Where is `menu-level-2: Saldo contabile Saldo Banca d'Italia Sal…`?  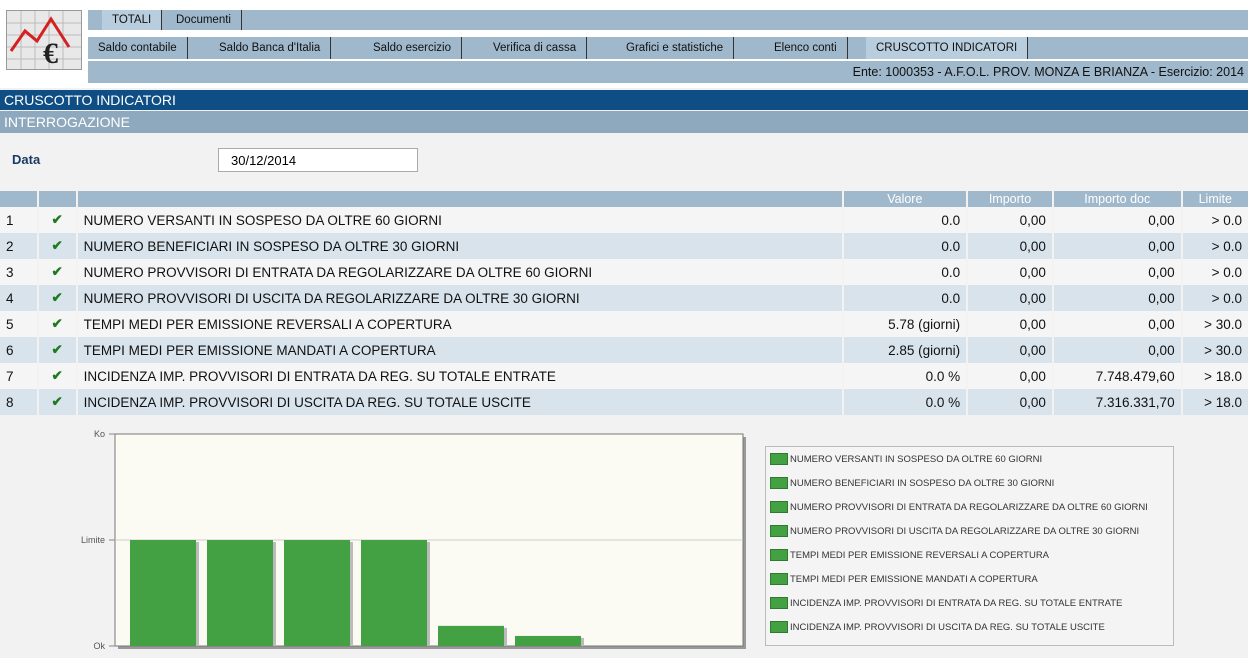 menu-level-2: Saldo contabile Saldo Banca d'Italia Sal… is located at coordinates (668, 48).